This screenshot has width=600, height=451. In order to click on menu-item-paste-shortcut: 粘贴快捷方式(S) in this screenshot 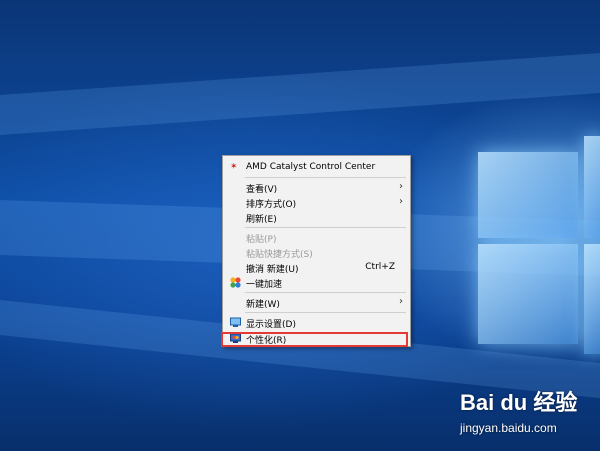, I will do `click(316, 252)`.